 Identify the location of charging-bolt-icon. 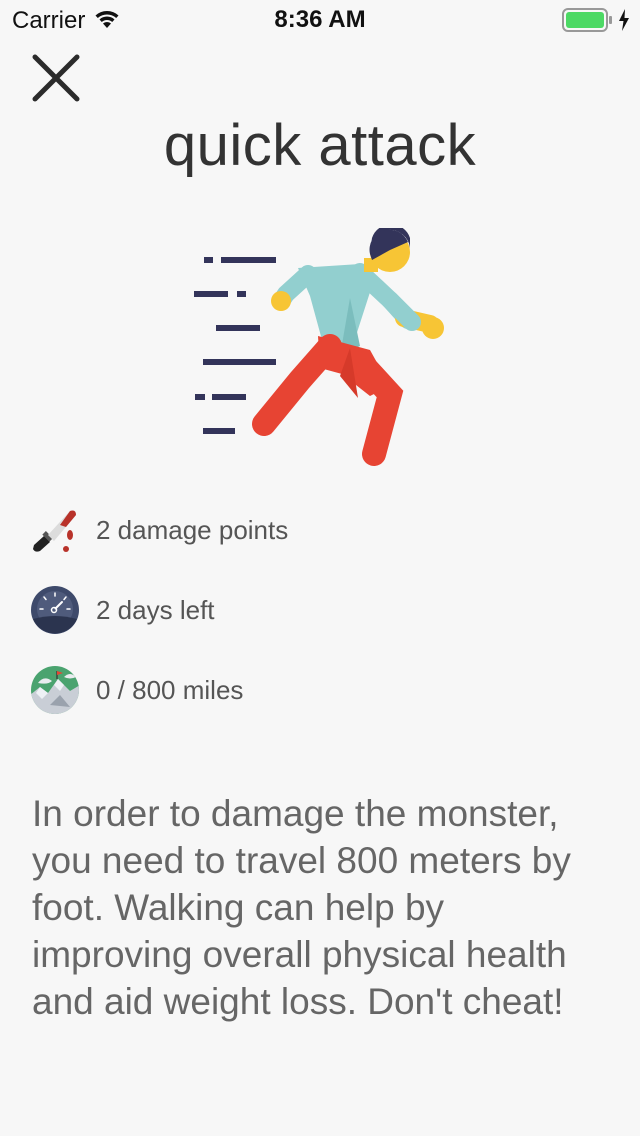
(624, 22).